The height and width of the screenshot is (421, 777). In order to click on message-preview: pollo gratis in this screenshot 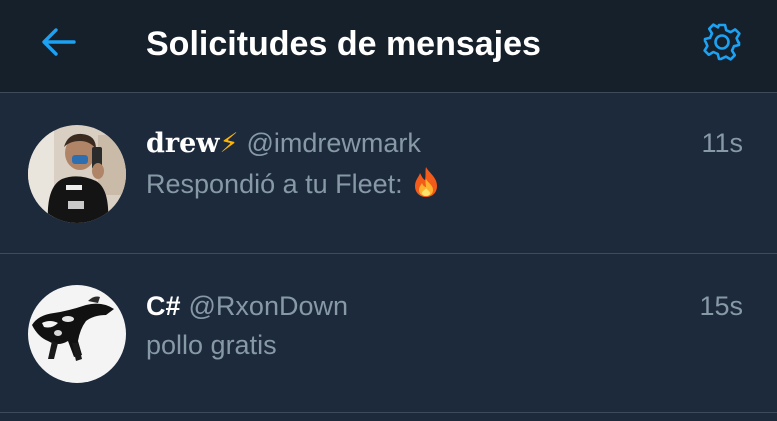, I will do `click(211, 345)`.